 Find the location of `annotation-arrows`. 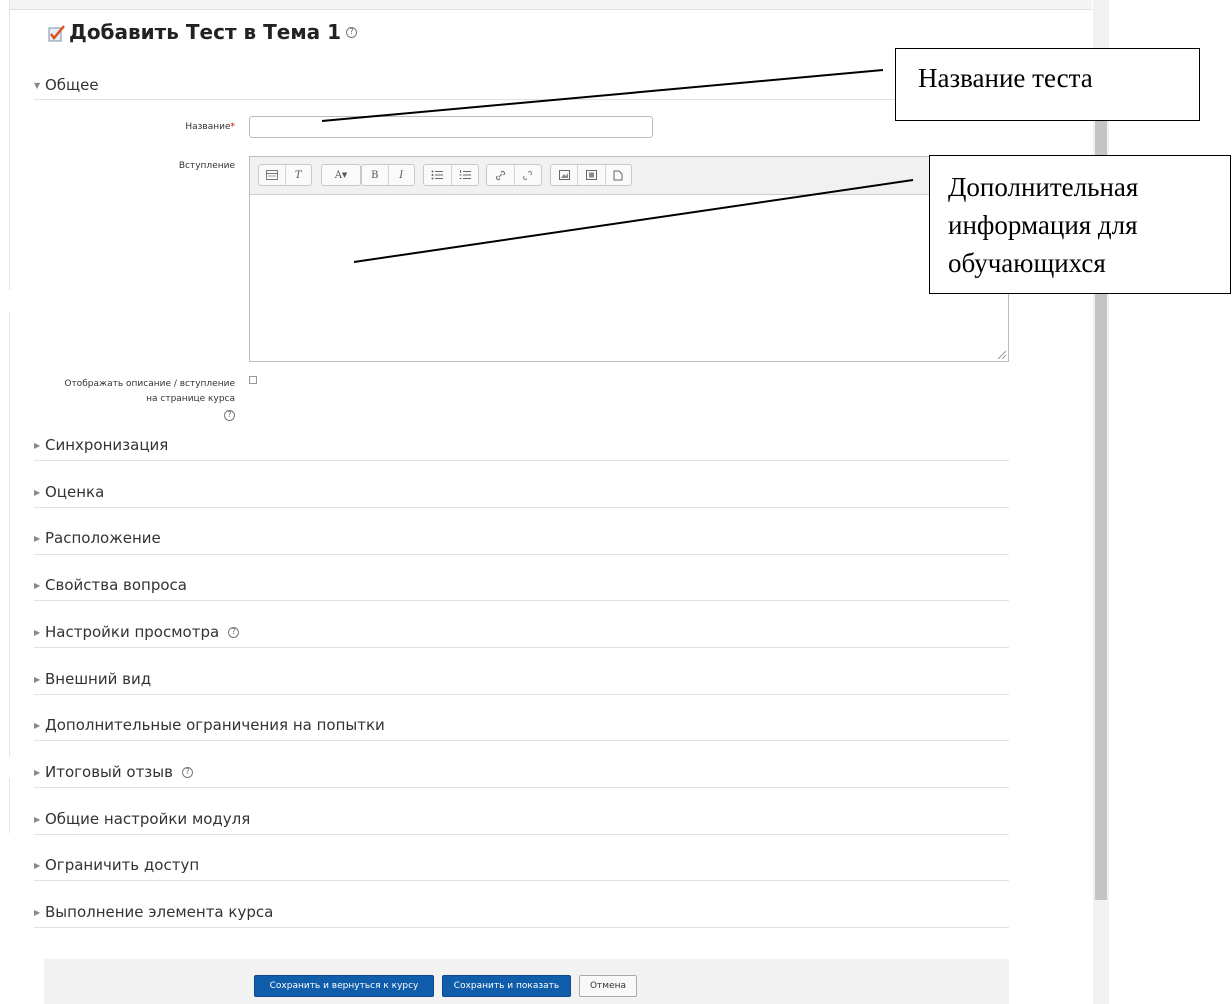

annotation-arrows is located at coordinates (617, 166).